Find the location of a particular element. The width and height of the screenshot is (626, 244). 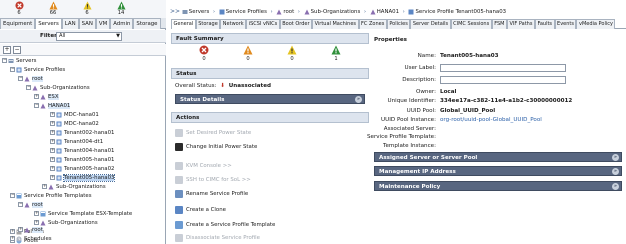

set-desired-power-state-action: Set Desired Power State is located at coordinates (213, 133).